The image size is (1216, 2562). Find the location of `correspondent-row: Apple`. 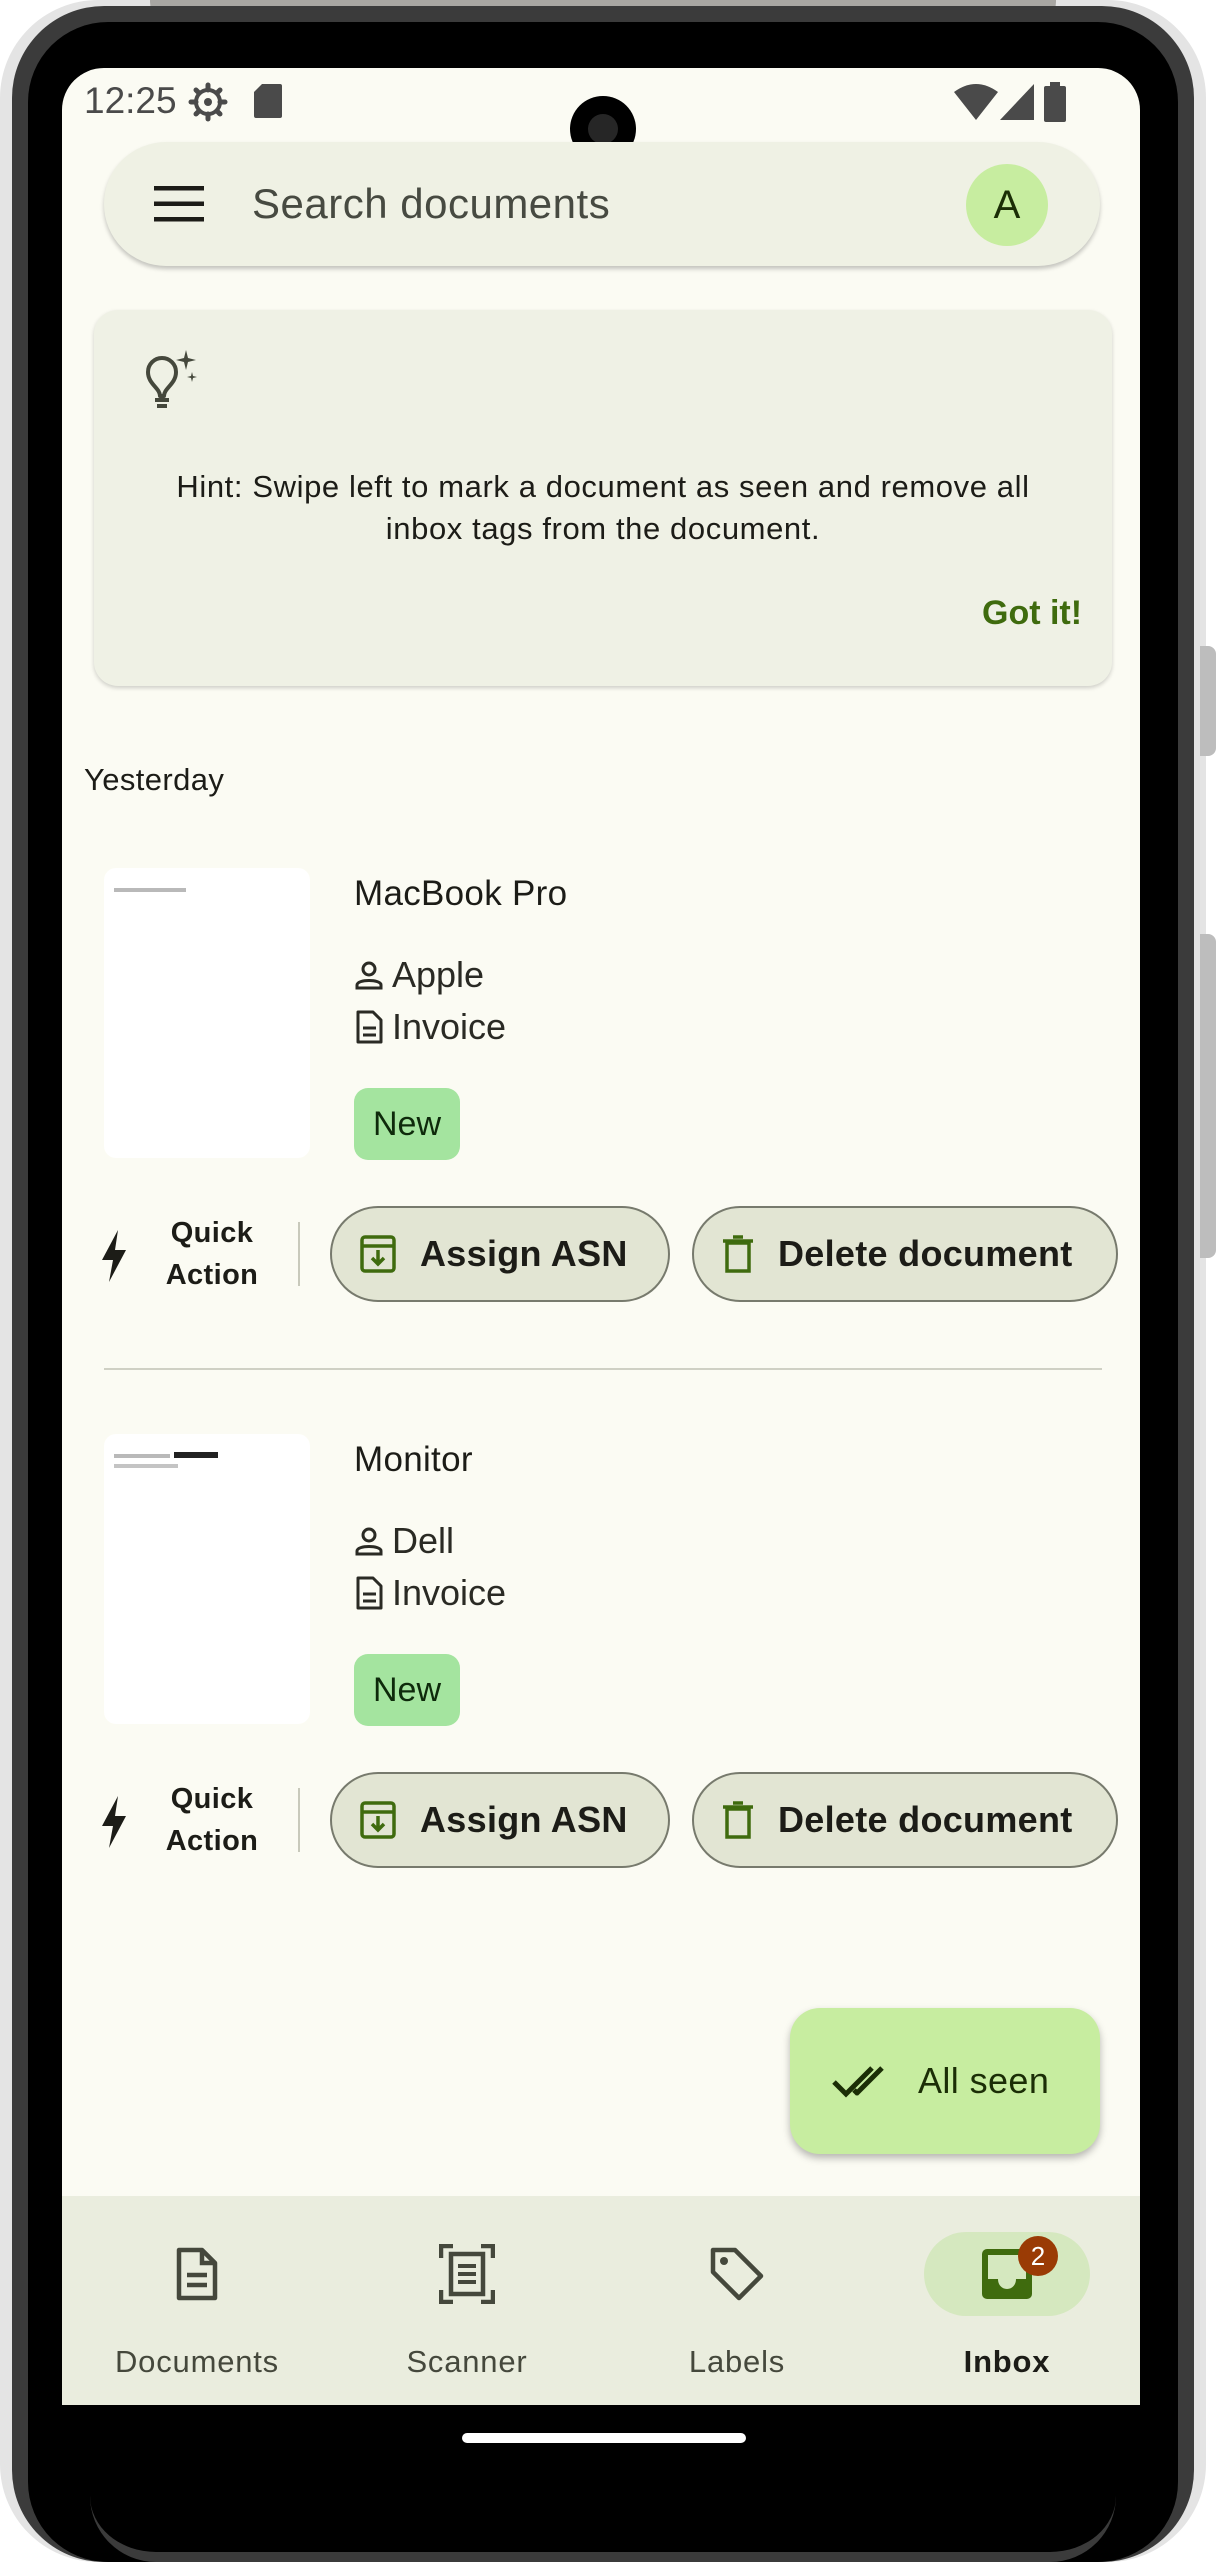

correspondent-row: Apple is located at coordinates (419, 975).